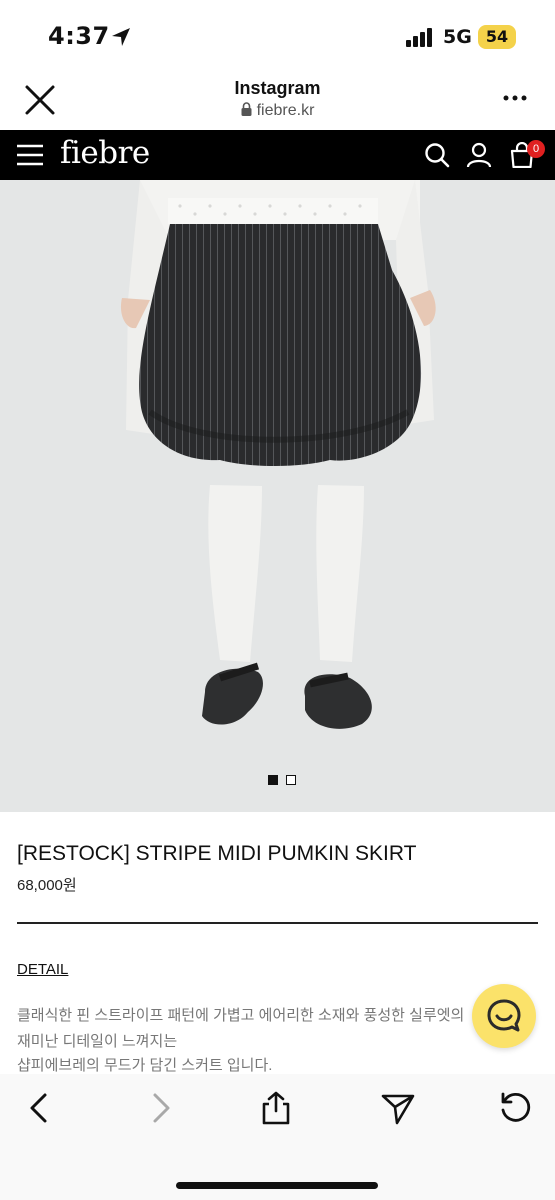  Describe the element at coordinates (217, 853) in the screenshot. I see `product-name: [RESTOCK] STRIPE MIDI PUMKIN SKIRT` at that location.